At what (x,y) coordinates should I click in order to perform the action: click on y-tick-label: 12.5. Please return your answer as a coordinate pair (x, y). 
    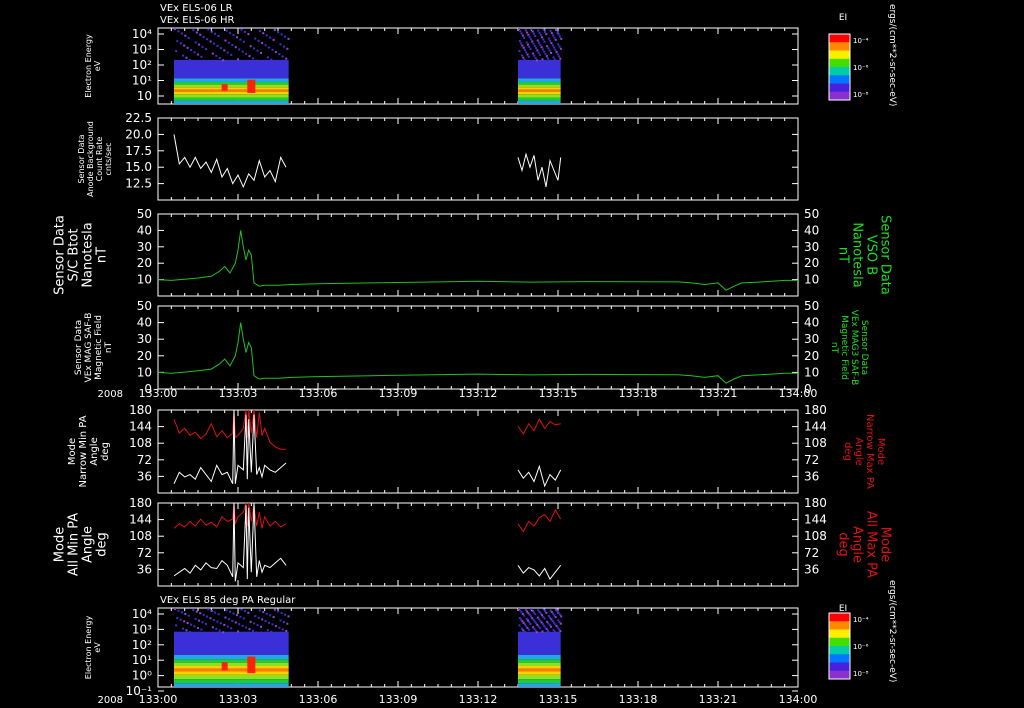
    Looking at the image, I should click on (138, 184).